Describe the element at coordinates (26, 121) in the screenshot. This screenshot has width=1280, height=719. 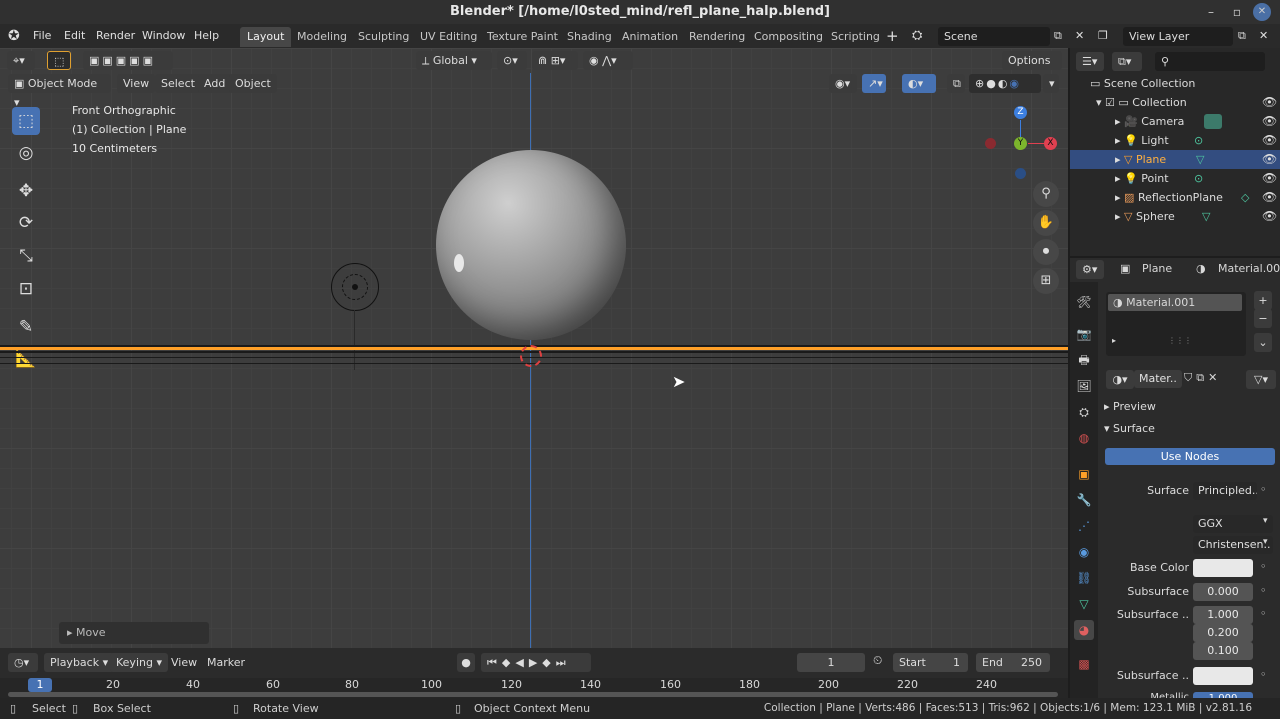
I see `tool-select-box-icon: ⬚` at that location.